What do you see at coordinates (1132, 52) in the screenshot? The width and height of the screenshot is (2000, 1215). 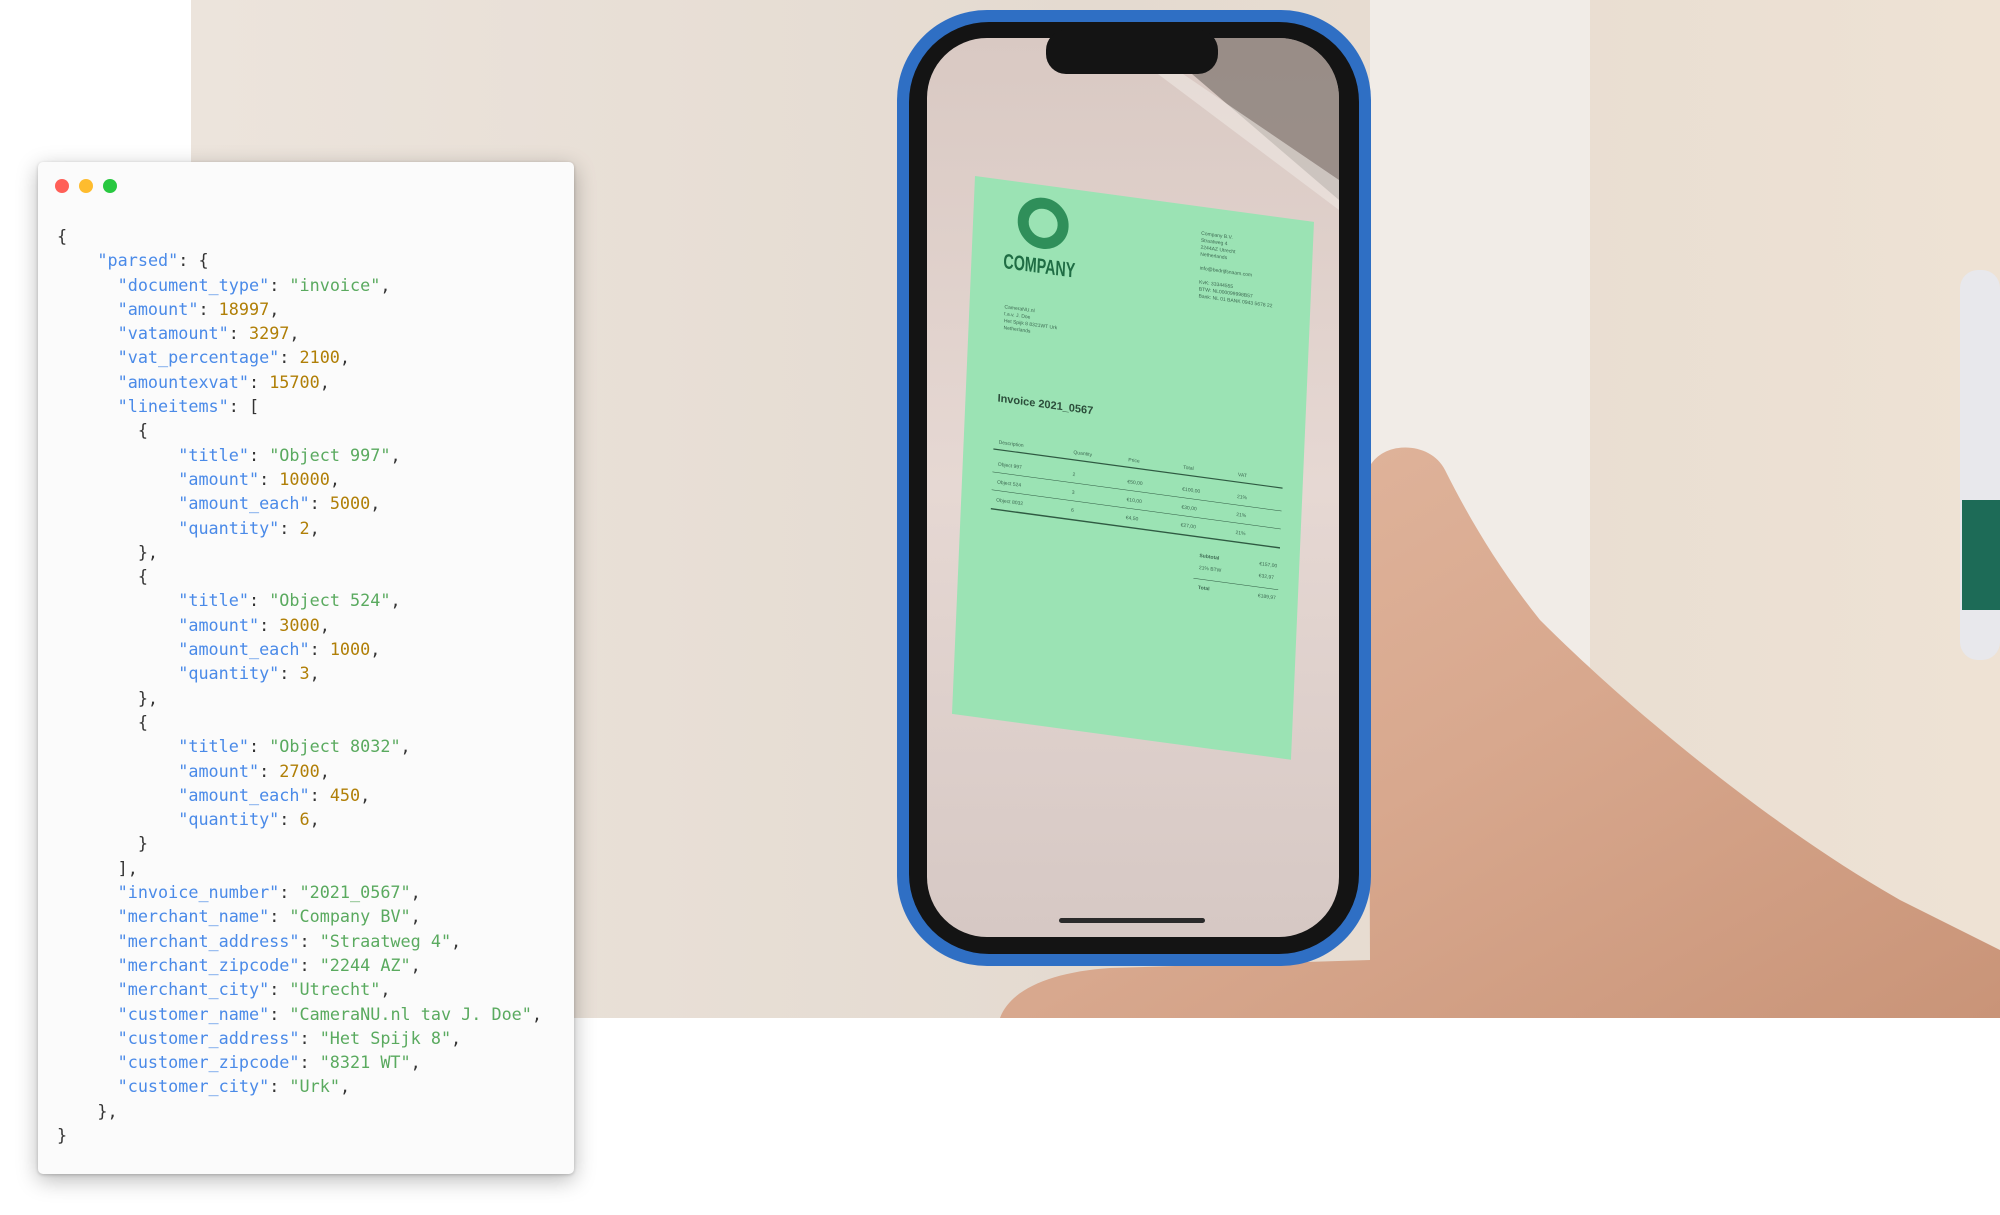 I see `phone-notch` at bounding box center [1132, 52].